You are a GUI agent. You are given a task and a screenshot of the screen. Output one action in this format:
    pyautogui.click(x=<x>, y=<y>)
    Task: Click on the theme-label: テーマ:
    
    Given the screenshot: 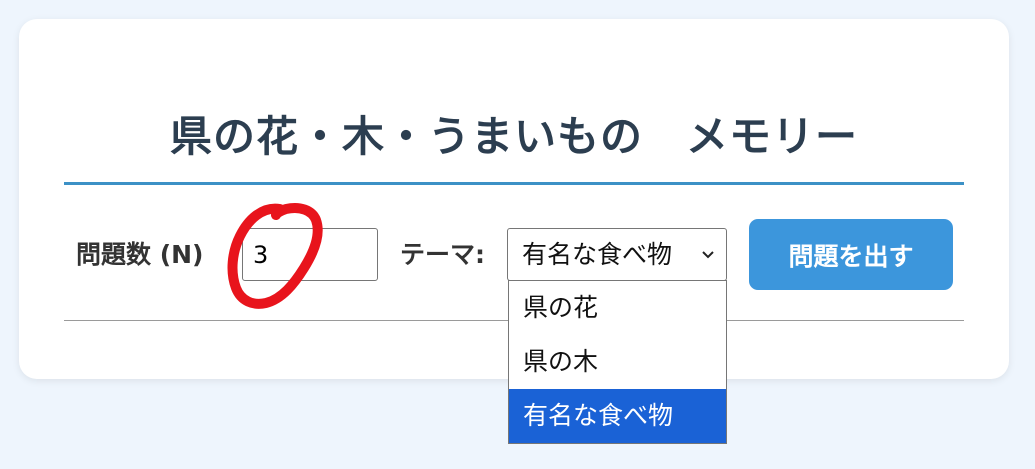 What is the action you would take?
    pyautogui.click(x=442, y=254)
    